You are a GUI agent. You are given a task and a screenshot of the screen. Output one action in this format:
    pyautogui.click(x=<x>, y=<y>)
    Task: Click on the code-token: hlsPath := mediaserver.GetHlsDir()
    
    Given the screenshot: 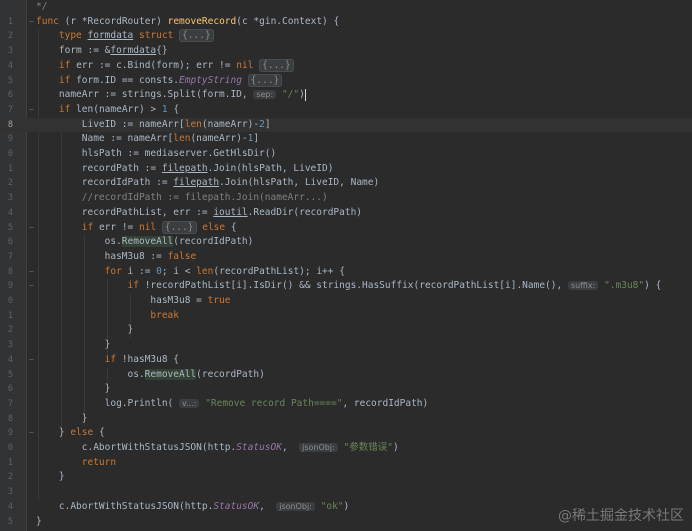 What is the action you would take?
    pyautogui.click(x=156, y=153)
    